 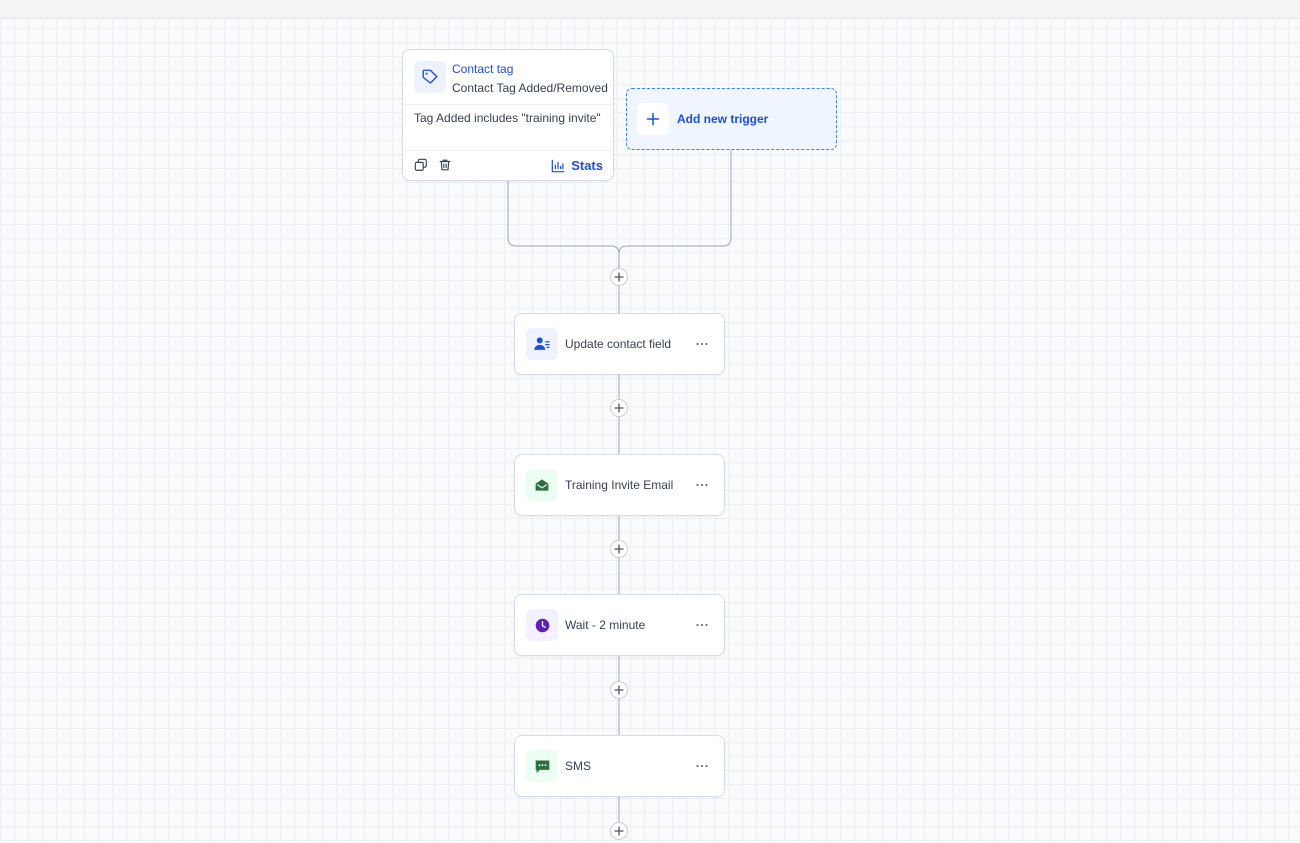 I want to click on mail-open-icon, so click(x=542, y=485).